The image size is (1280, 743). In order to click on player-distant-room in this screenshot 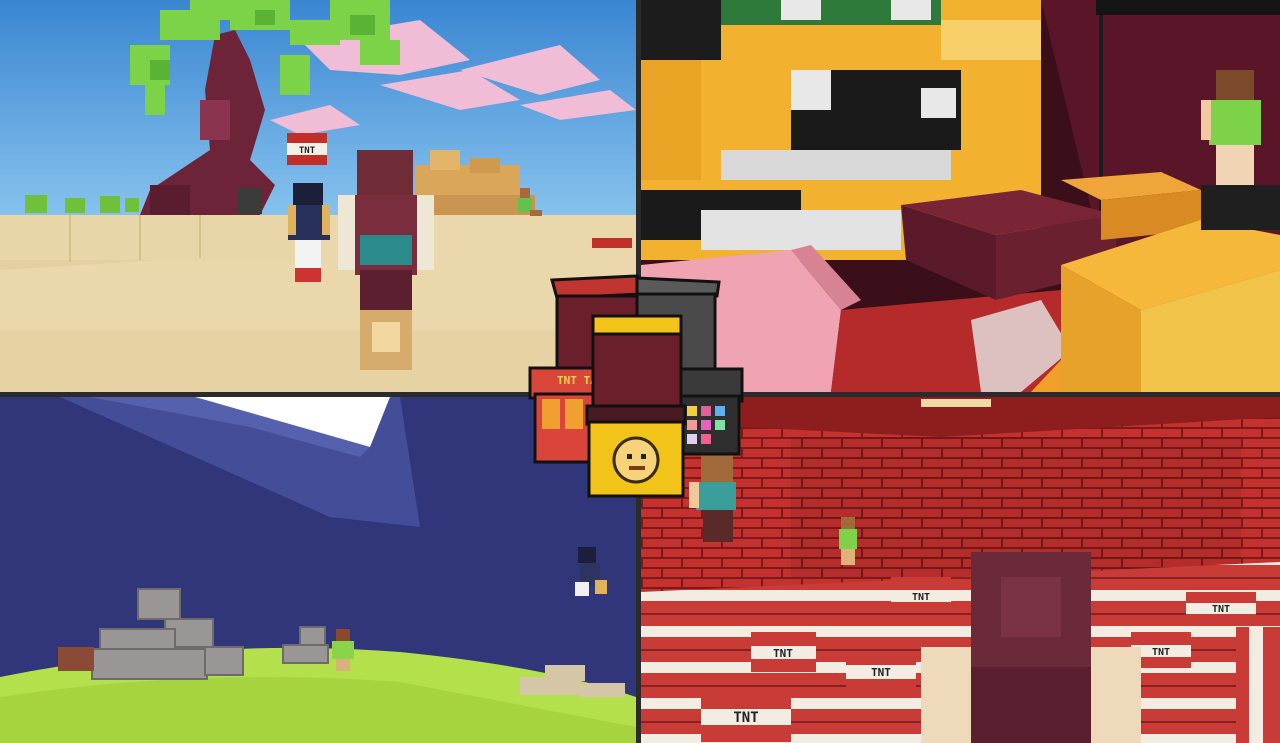, I will do `click(848, 541)`.